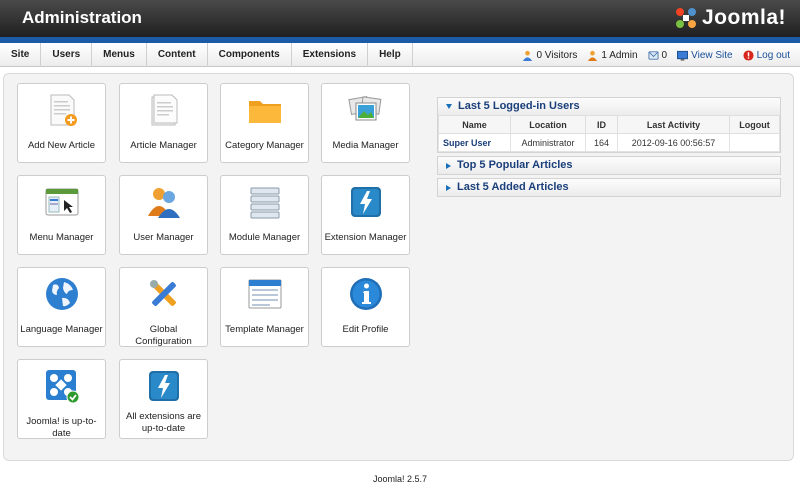  What do you see at coordinates (264, 329) in the screenshot?
I see `tile-label: Template Manager` at bounding box center [264, 329].